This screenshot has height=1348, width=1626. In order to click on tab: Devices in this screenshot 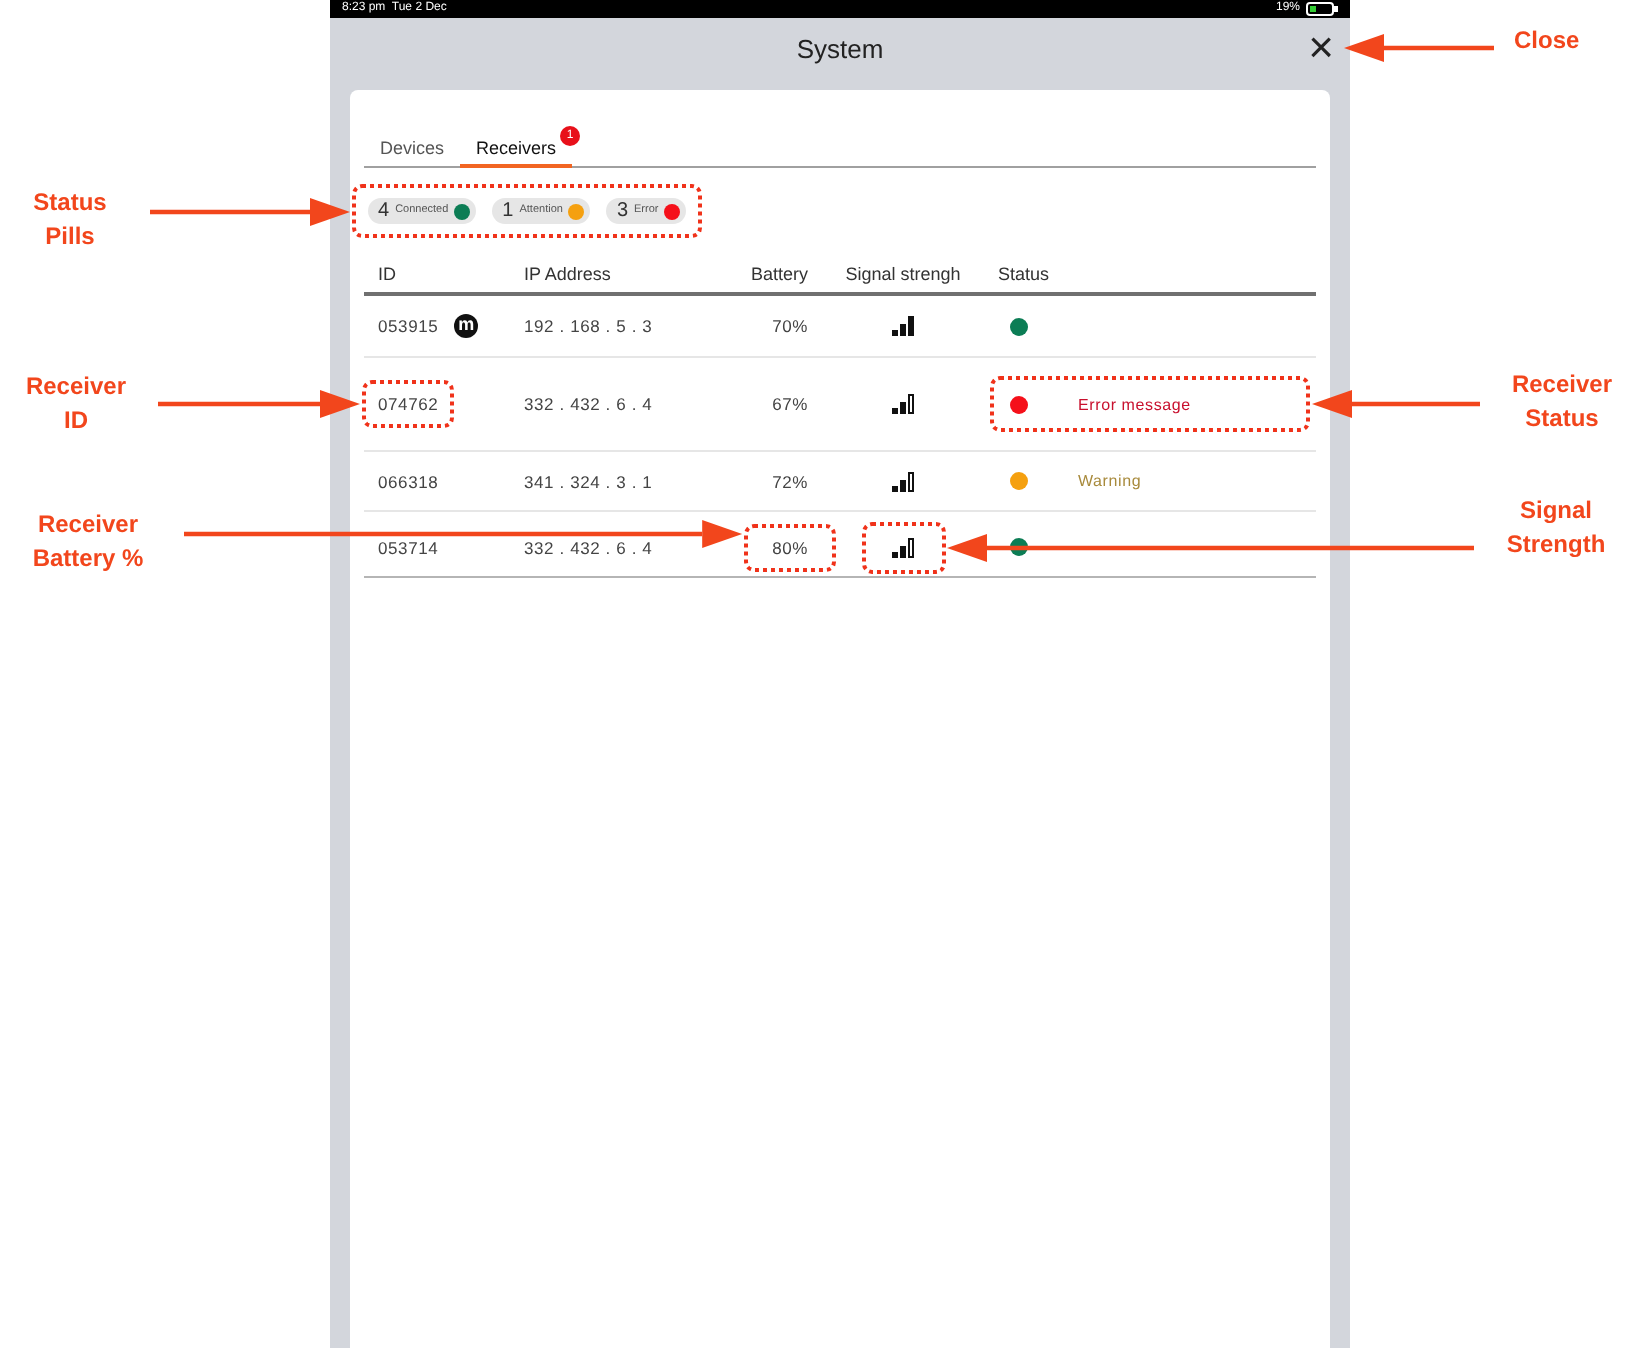, I will do `click(412, 145)`.